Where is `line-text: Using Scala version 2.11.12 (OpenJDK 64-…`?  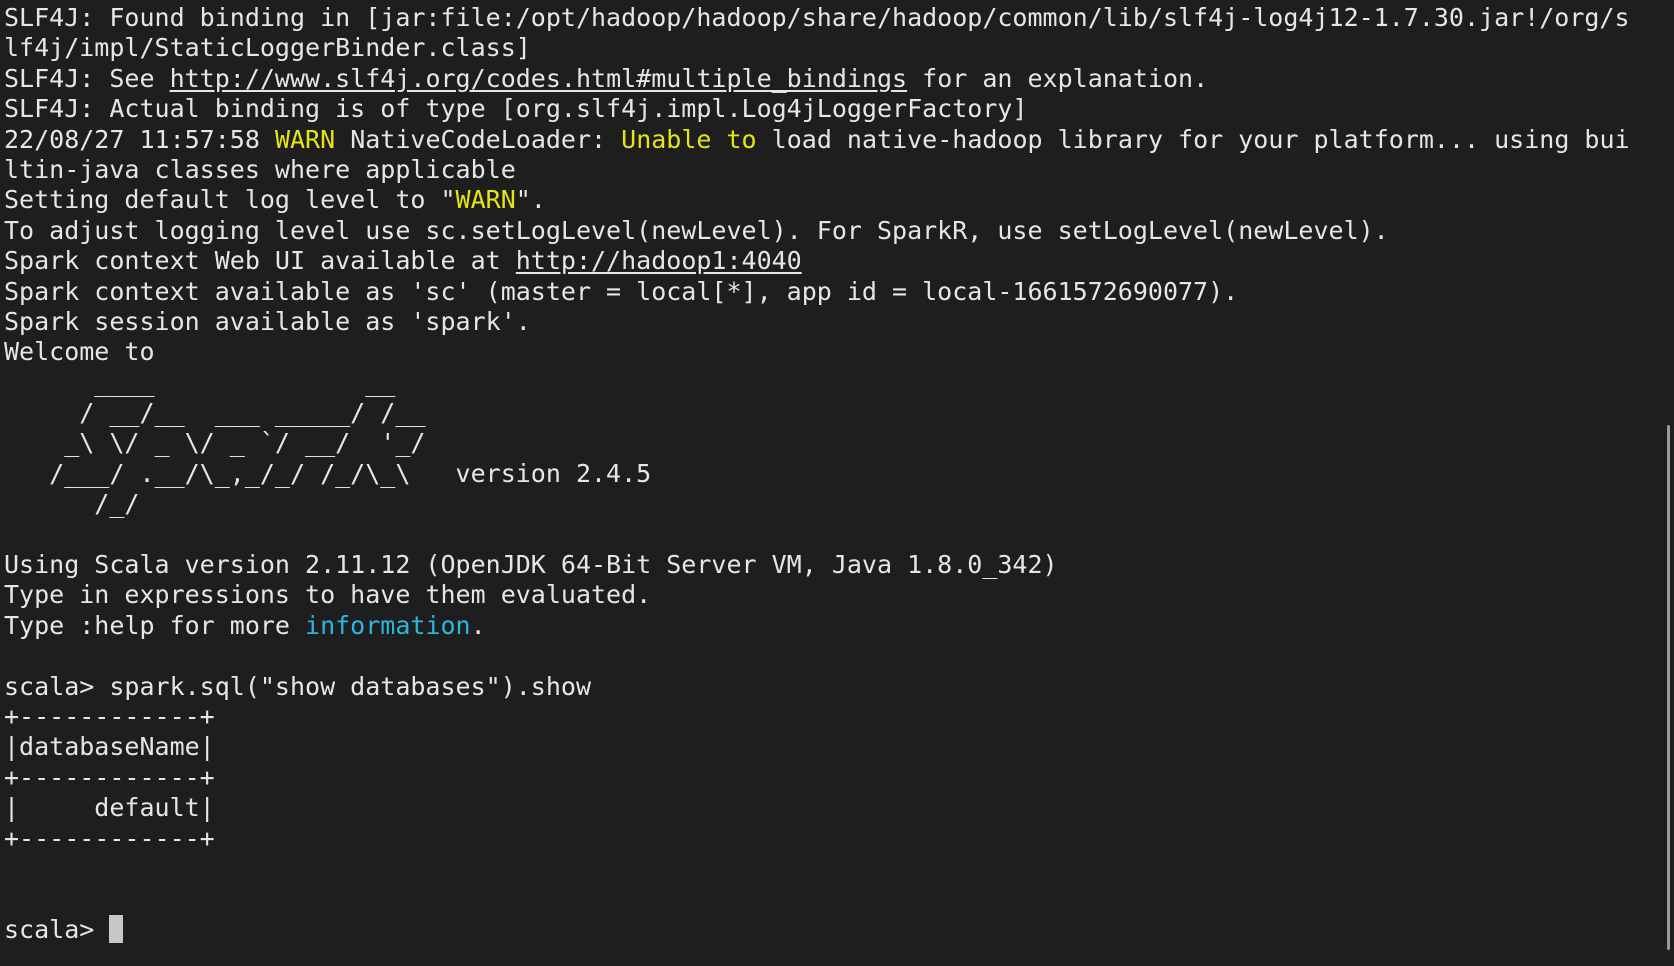
line-text: Using Scala version 2.11.12 (OpenJDK 64-… is located at coordinates (531, 565).